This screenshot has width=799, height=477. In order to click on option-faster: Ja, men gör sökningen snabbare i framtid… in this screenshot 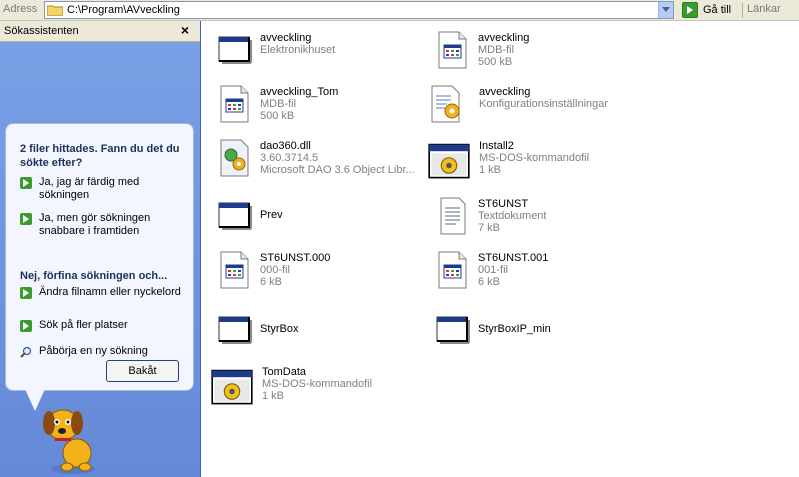, I will do `click(102, 226)`.